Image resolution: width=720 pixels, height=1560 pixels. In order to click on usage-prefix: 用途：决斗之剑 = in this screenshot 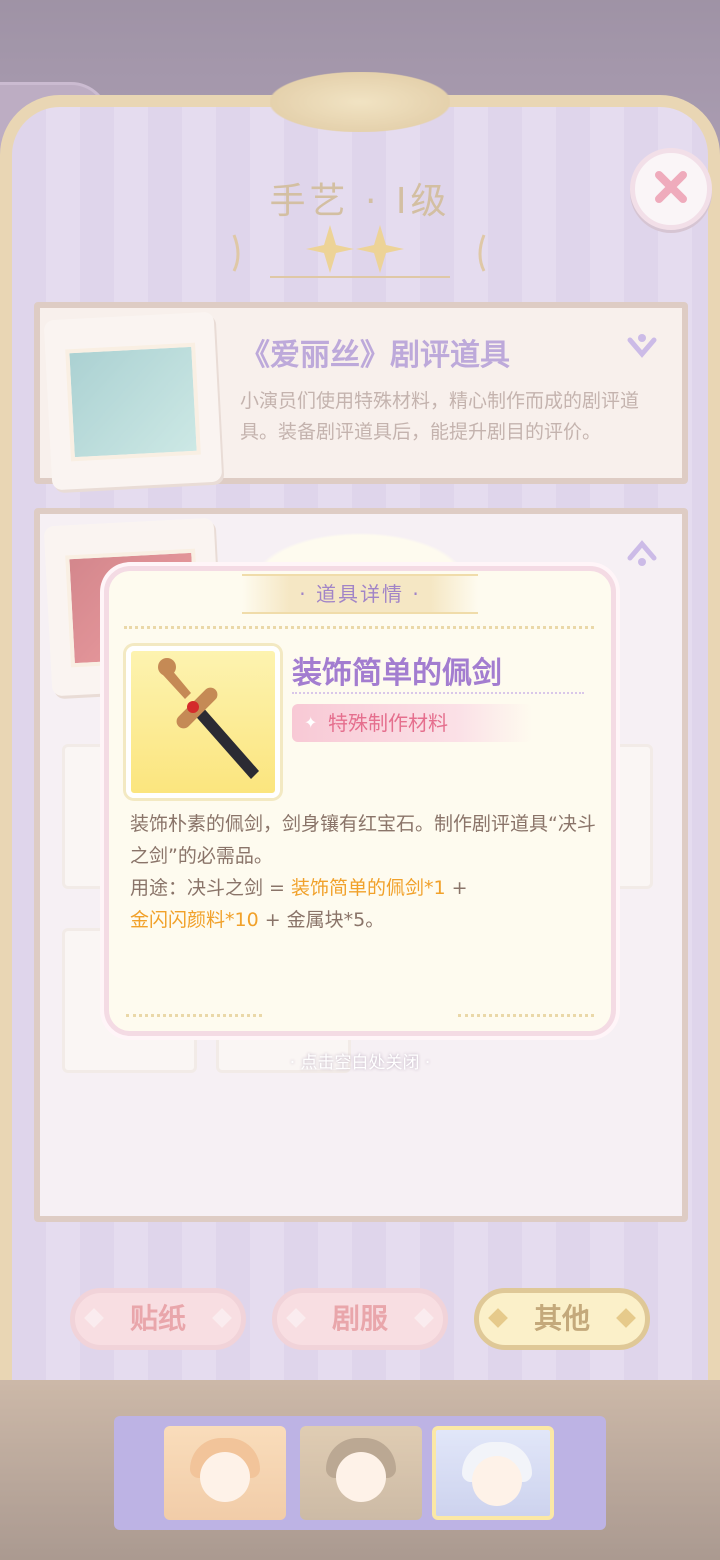, I will do `click(210, 888)`.